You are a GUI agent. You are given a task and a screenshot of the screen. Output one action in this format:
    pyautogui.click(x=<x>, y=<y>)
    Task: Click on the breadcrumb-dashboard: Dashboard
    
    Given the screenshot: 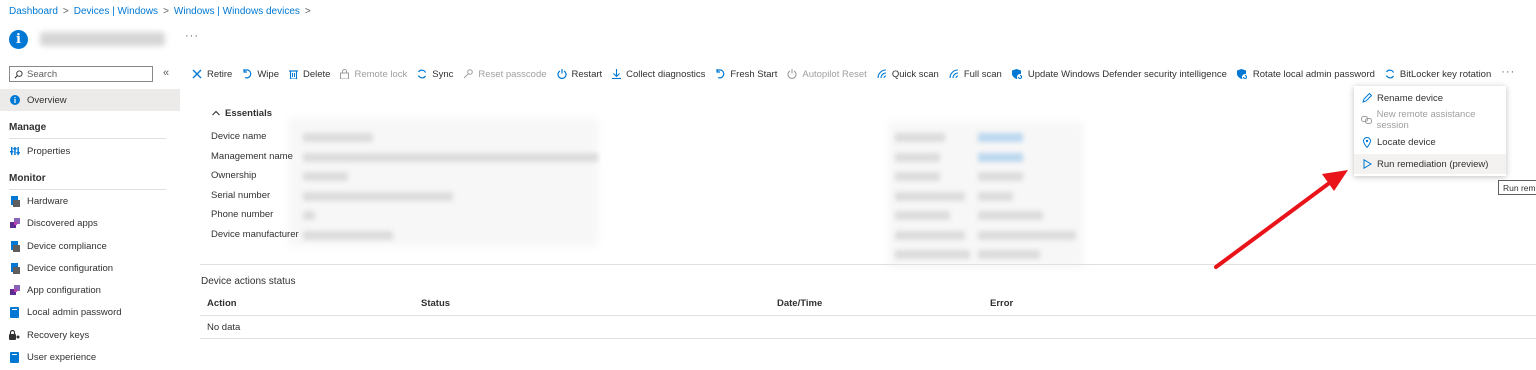 What is the action you would take?
    pyautogui.click(x=33, y=11)
    